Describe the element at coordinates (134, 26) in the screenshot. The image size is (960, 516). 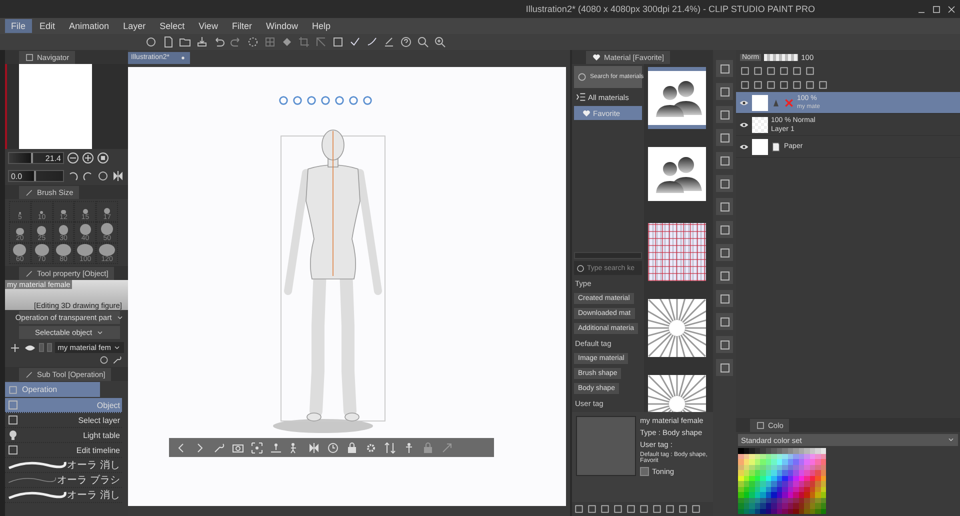
I see `menu-item: Layer` at that location.